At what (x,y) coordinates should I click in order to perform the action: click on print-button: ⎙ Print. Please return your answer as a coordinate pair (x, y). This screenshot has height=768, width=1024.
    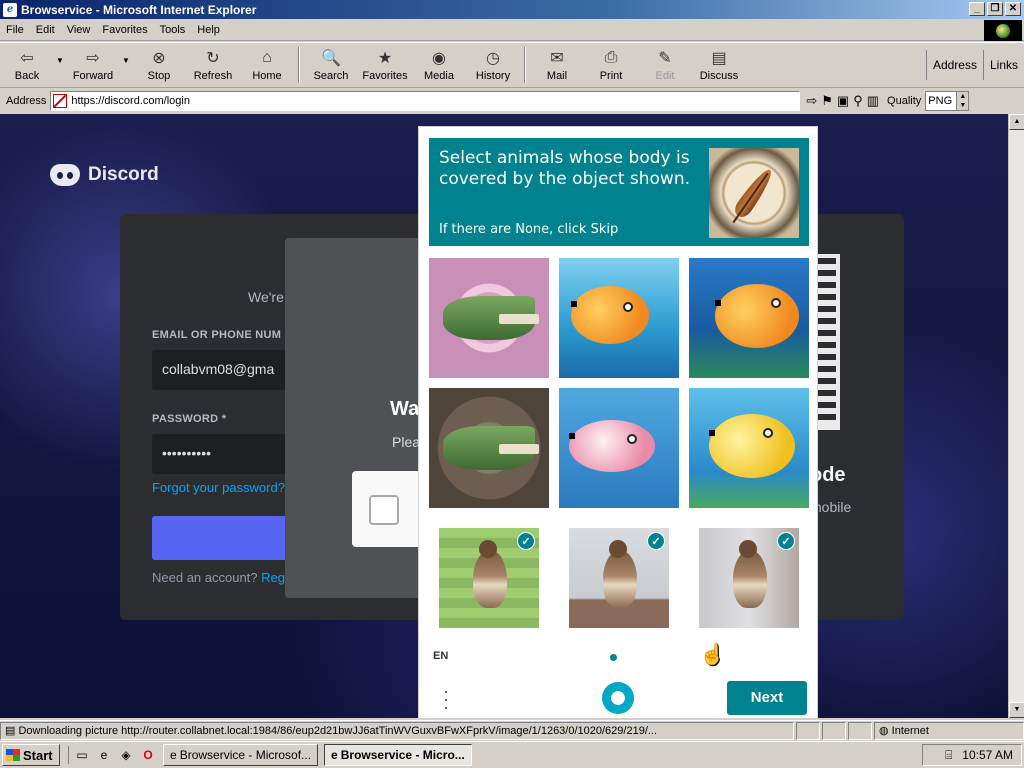
    Looking at the image, I should click on (611, 65).